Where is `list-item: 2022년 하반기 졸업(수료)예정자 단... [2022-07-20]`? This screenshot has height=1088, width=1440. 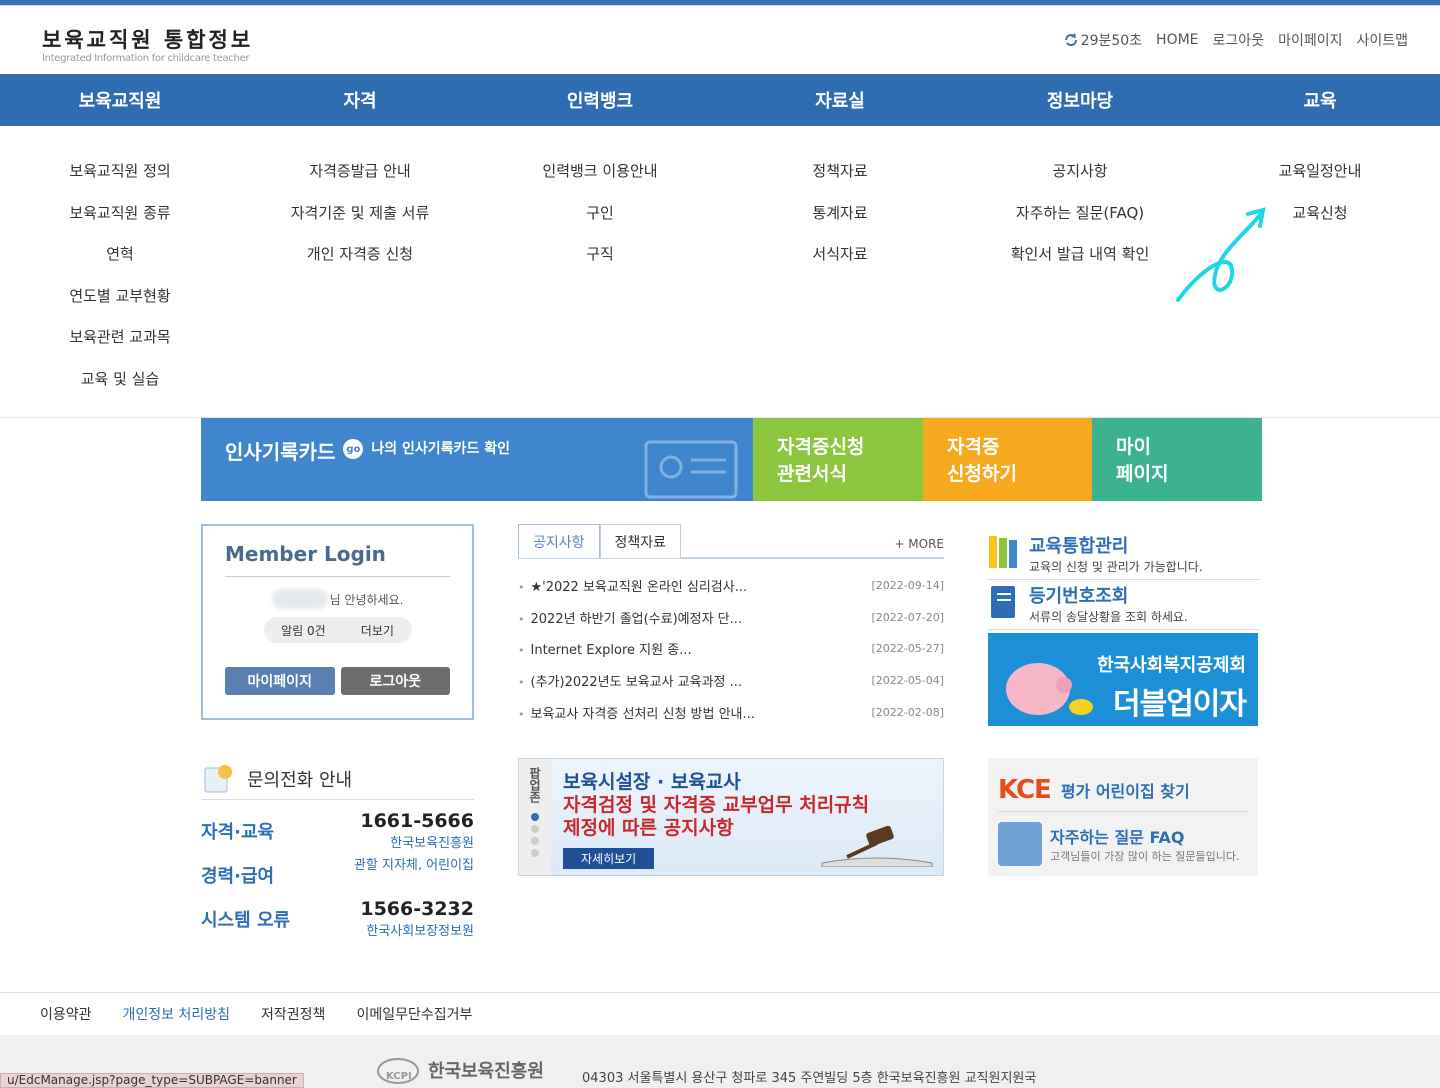 list-item: 2022년 하반기 졸업(수료)예정자 단... [2022-07-20] is located at coordinates (731, 618).